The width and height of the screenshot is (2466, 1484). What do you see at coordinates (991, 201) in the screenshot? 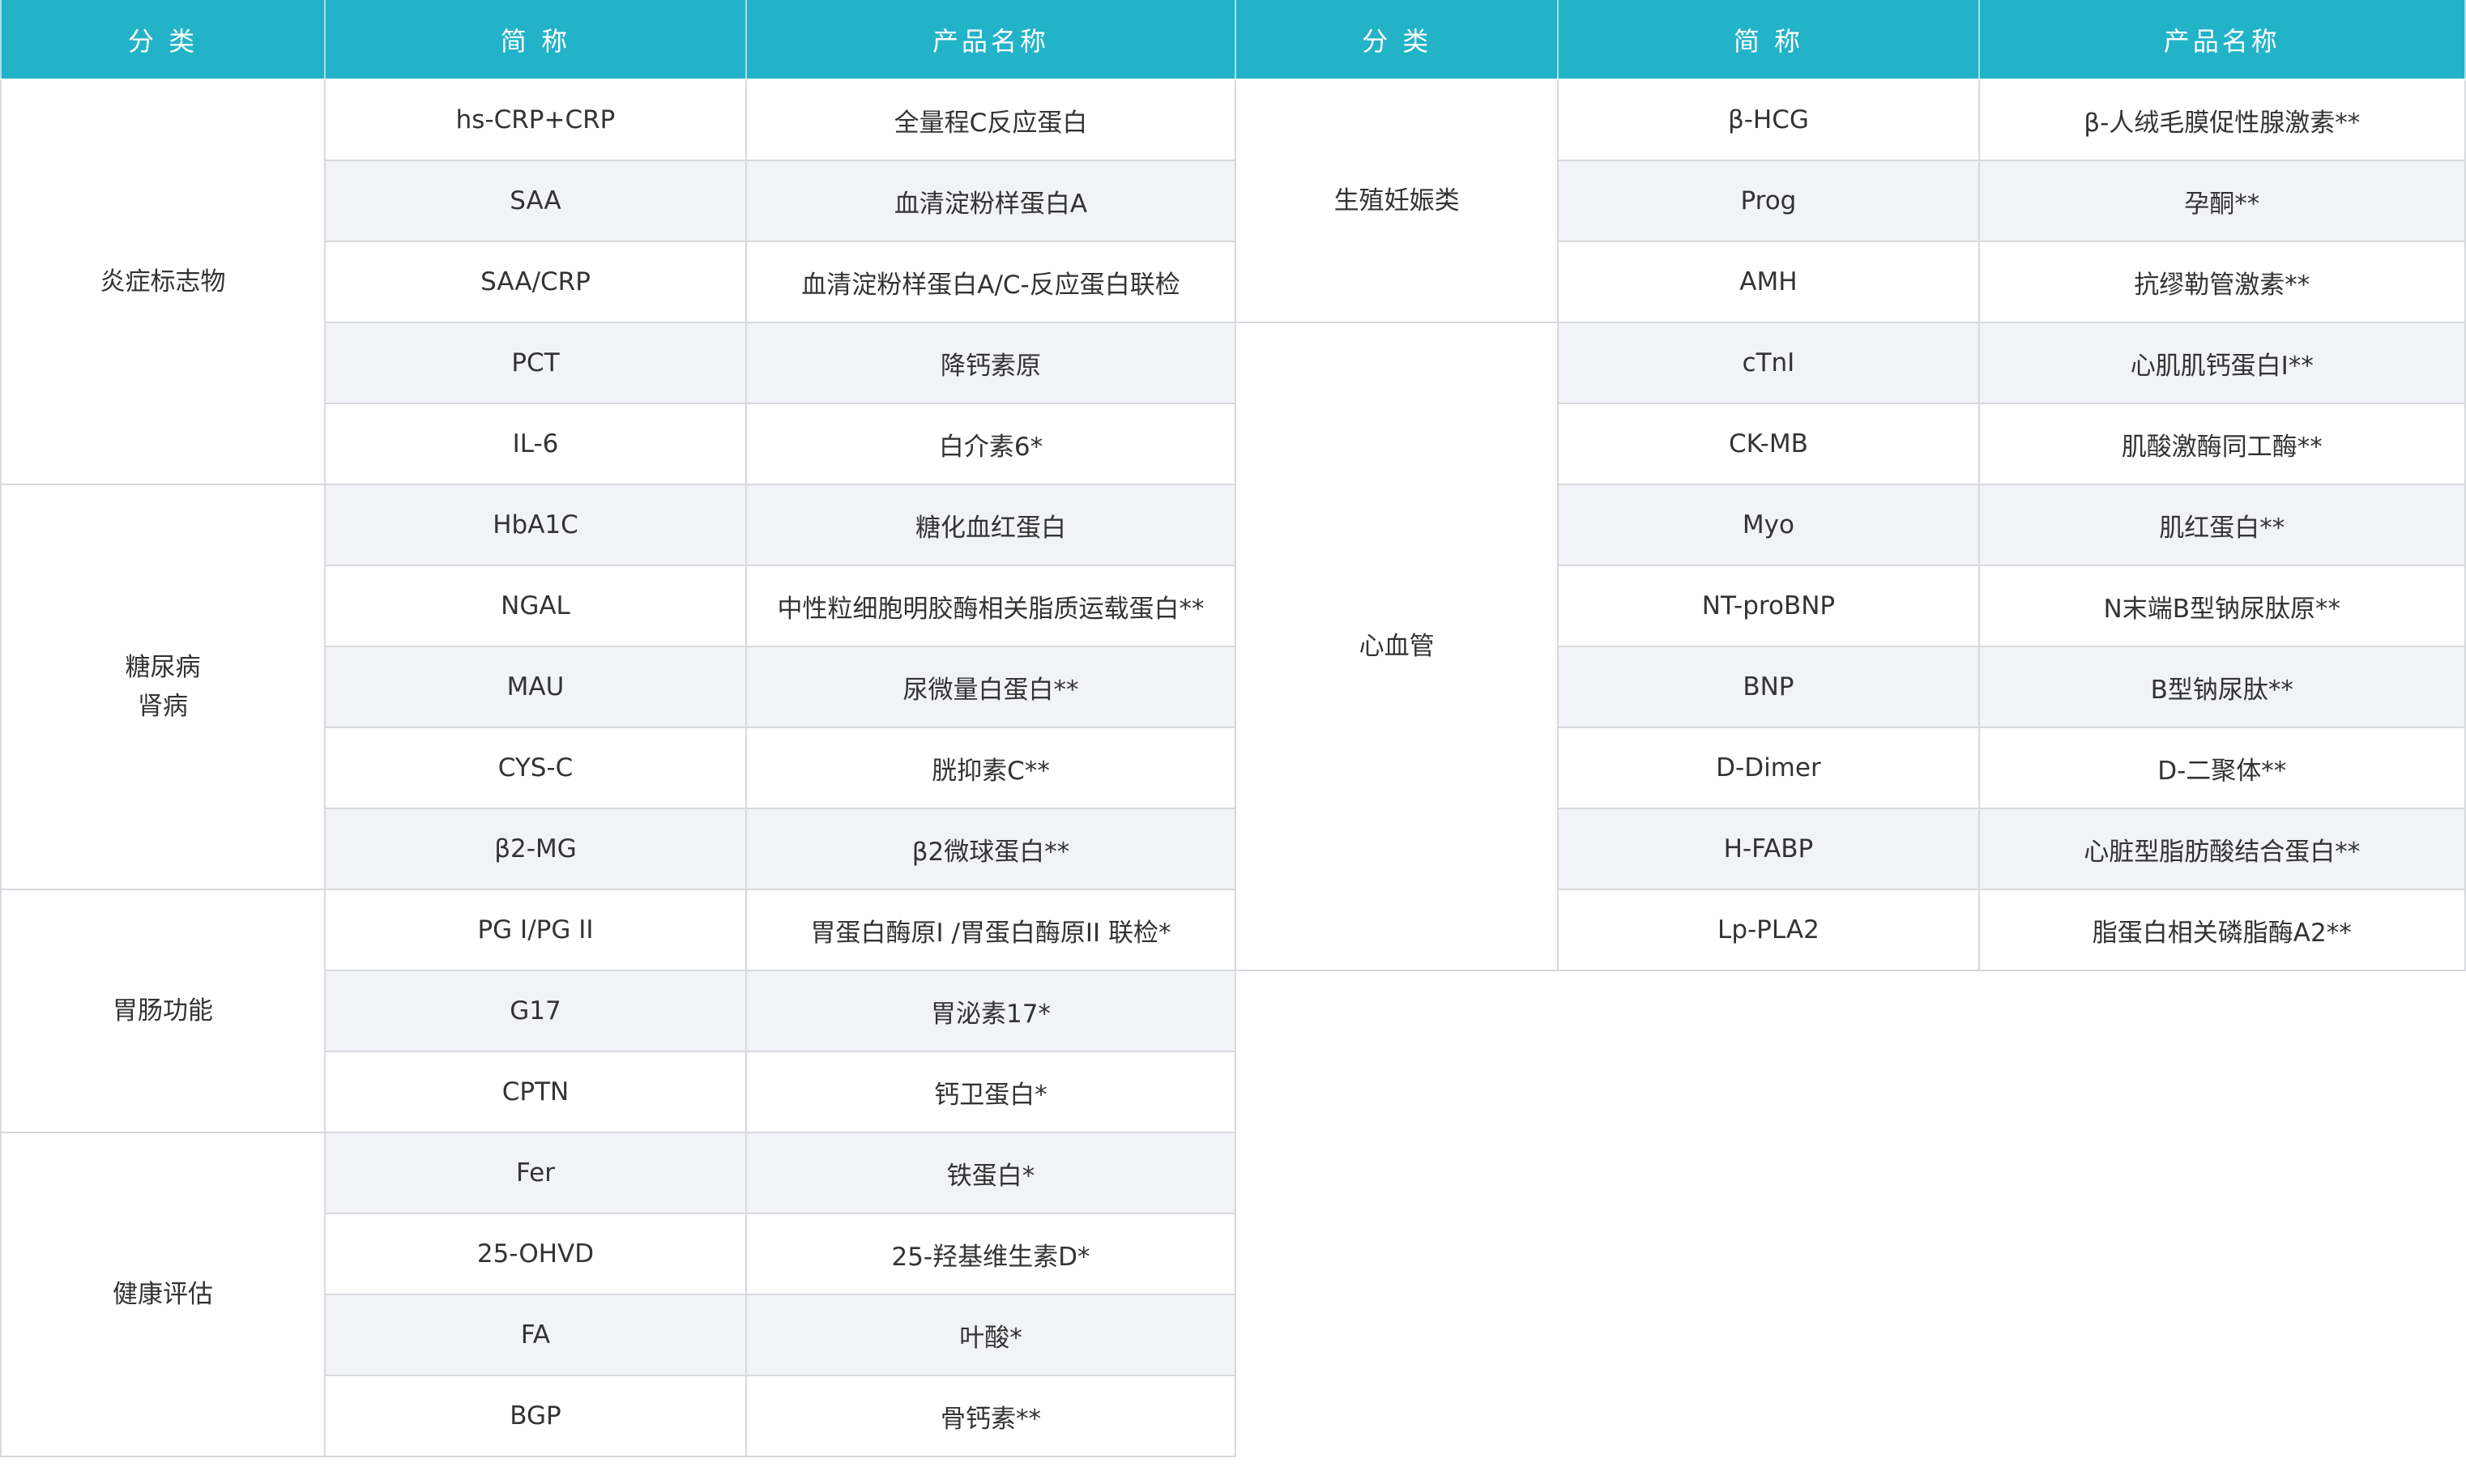
I see `product-name-cell: 血清淀粉样蛋白A` at bounding box center [991, 201].